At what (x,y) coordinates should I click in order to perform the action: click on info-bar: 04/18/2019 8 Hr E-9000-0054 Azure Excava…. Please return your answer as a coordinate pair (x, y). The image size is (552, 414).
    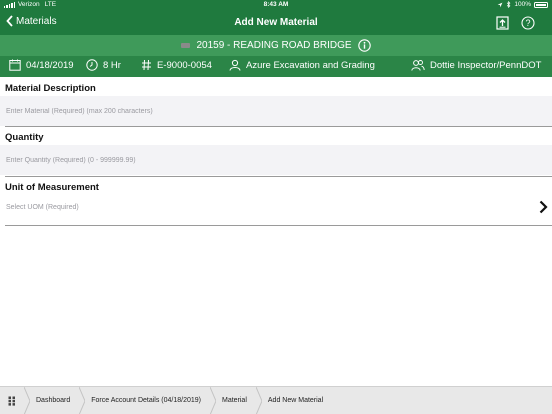
    Looking at the image, I should click on (276, 66).